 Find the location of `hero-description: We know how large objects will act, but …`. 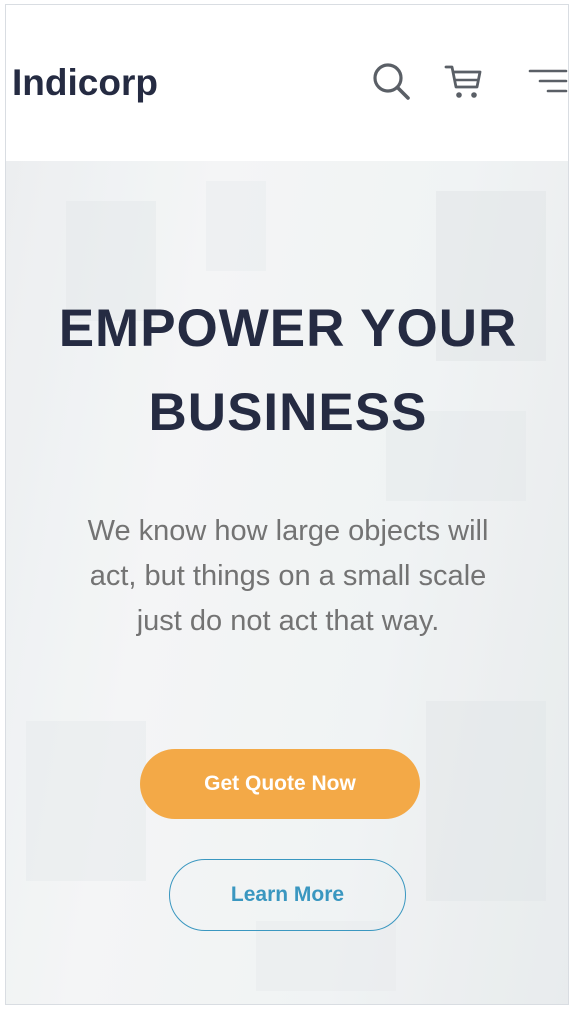

hero-description: We know how large objects will act, but … is located at coordinates (288, 576).